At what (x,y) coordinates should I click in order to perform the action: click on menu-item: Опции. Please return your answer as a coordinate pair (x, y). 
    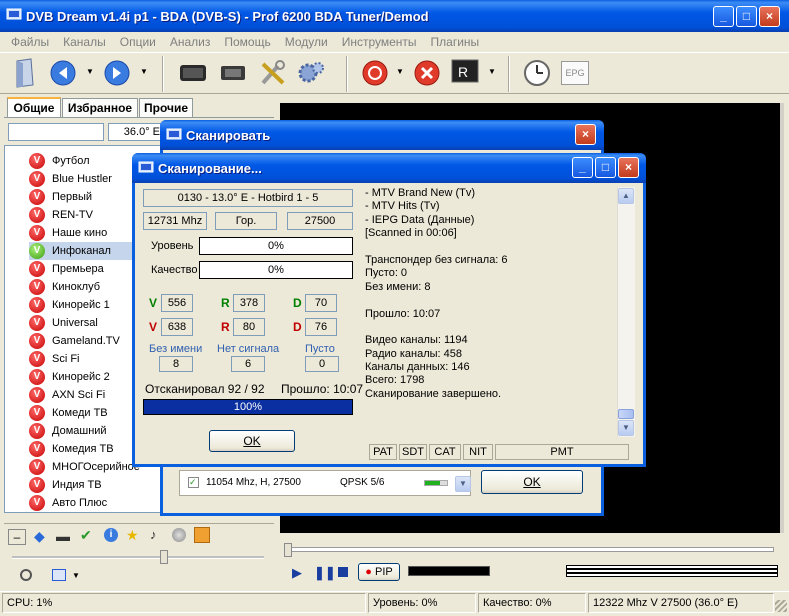
    Looking at the image, I should click on (138, 42).